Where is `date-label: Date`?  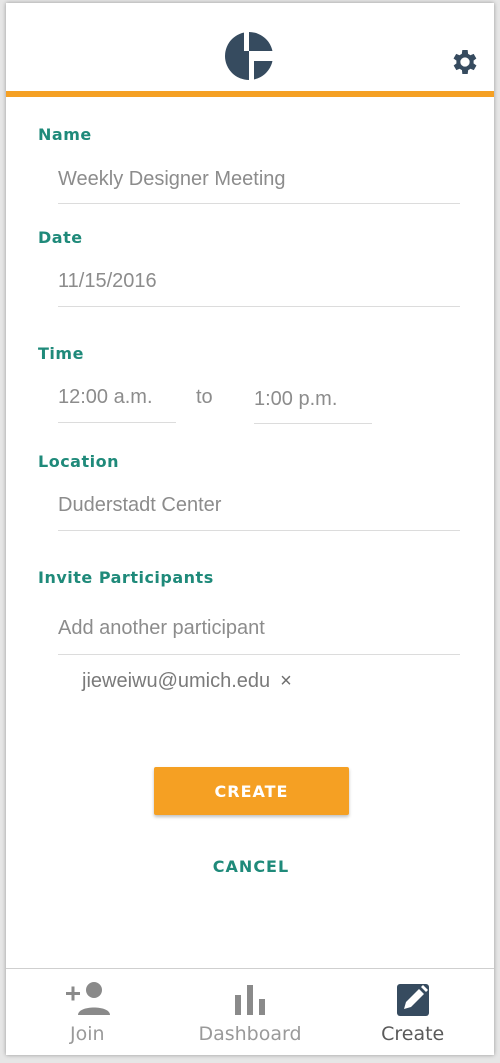
date-label: Date is located at coordinates (60, 237).